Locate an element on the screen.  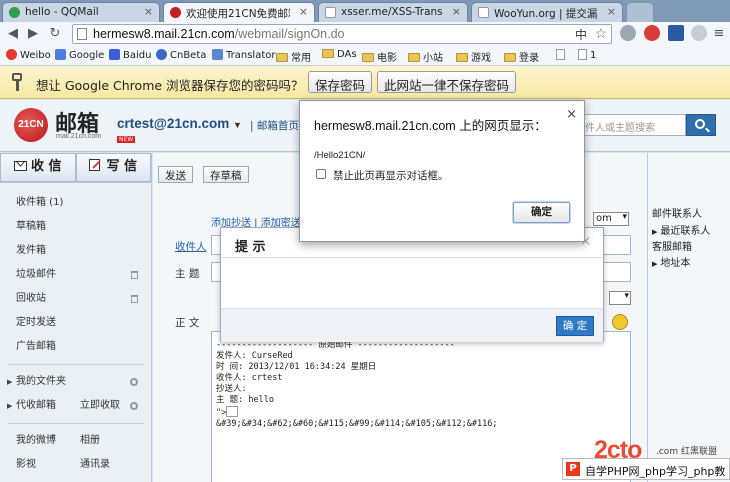
folder-trash: 回收站 is located at coordinates (76, 299).